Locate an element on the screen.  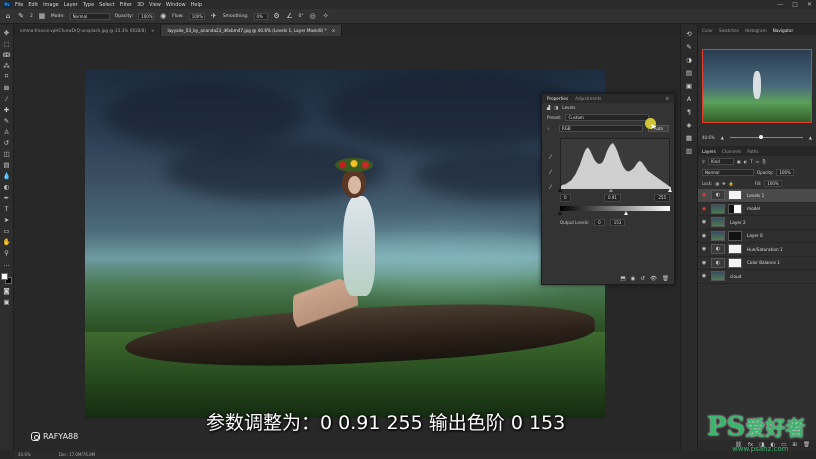
libraries-panel-icon: ▣ is located at coordinates (689, 86).